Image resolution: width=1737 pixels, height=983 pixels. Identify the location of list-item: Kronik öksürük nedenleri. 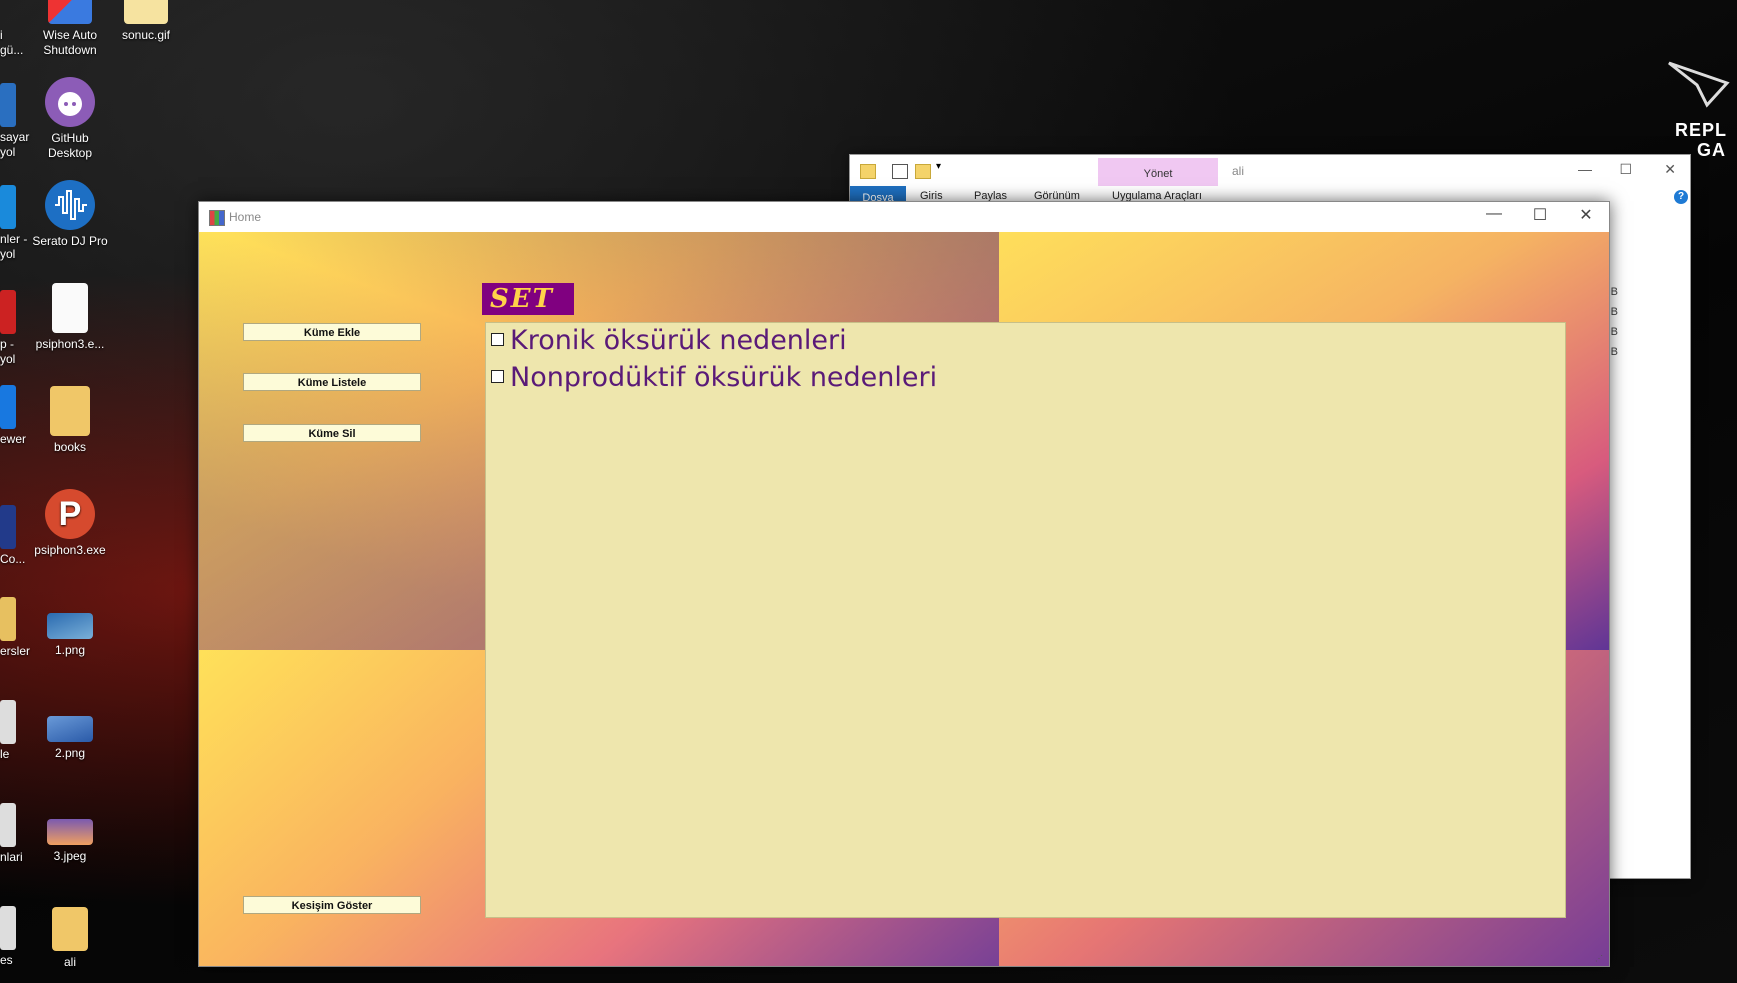
(667, 341).